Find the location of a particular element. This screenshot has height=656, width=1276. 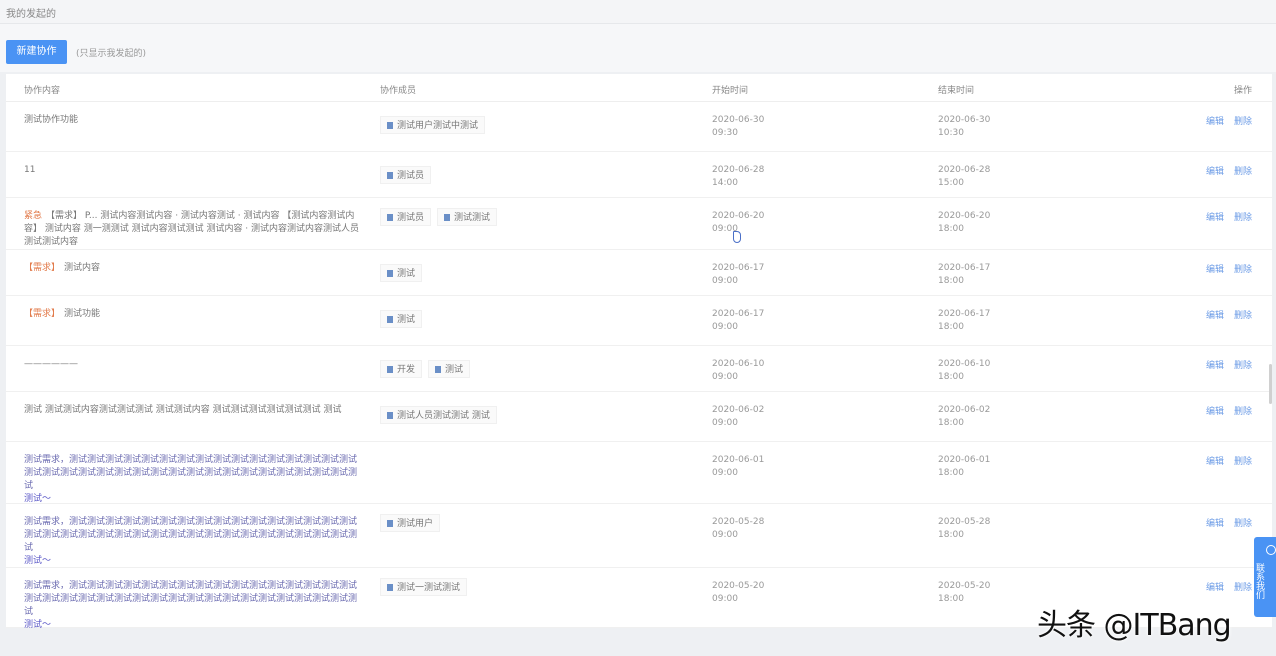

top-bar: 我的发起的 is located at coordinates (638, 12).